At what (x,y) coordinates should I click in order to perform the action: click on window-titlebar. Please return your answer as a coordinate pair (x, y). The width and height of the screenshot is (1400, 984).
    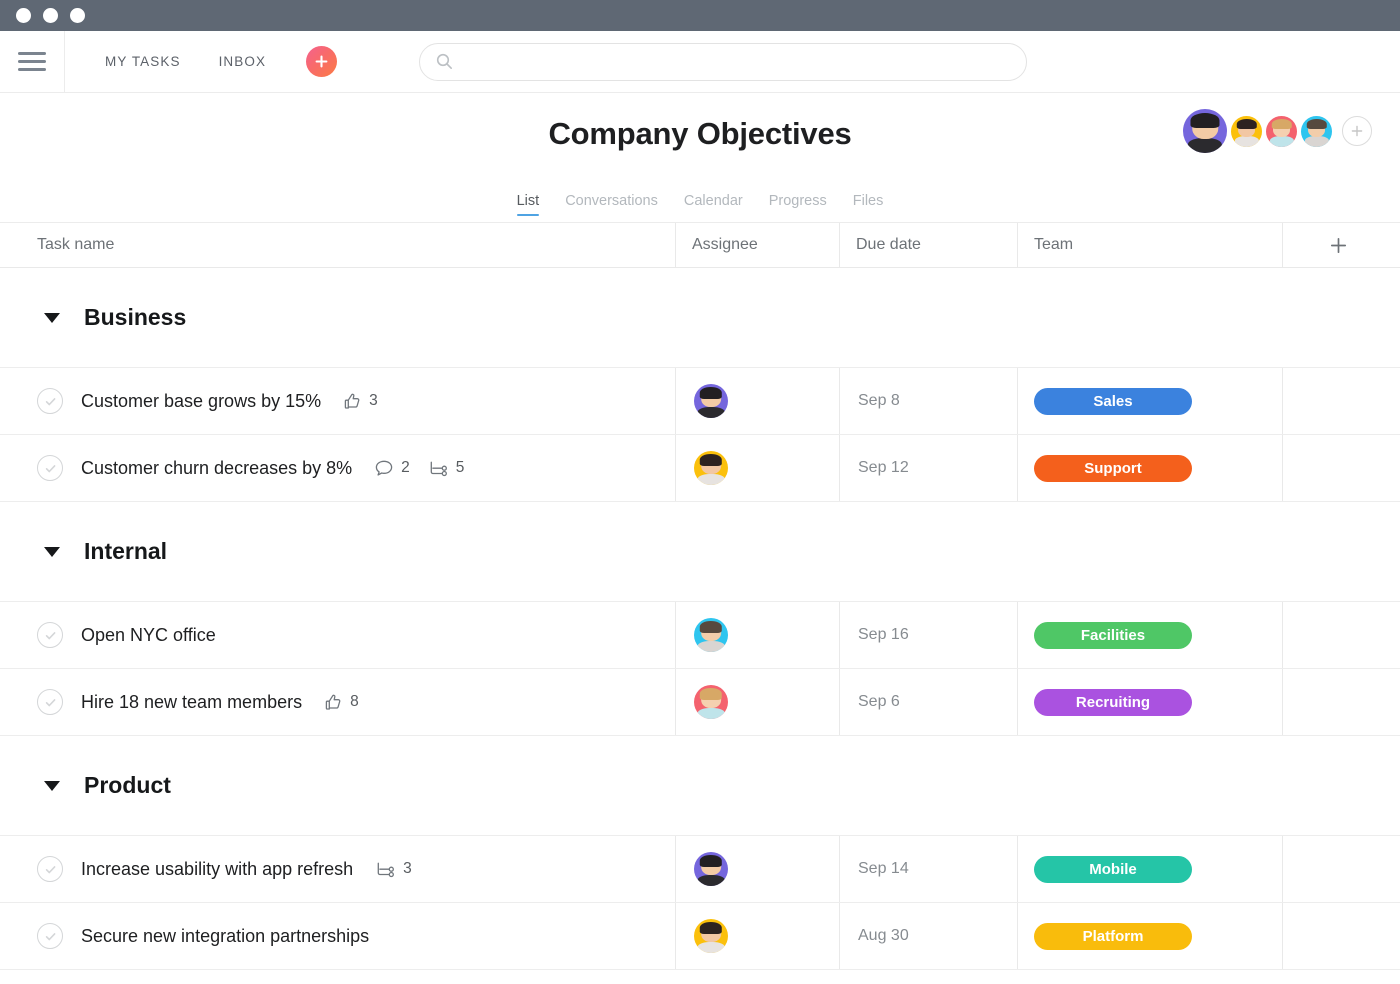
    Looking at the image, I should click on (700, 15).